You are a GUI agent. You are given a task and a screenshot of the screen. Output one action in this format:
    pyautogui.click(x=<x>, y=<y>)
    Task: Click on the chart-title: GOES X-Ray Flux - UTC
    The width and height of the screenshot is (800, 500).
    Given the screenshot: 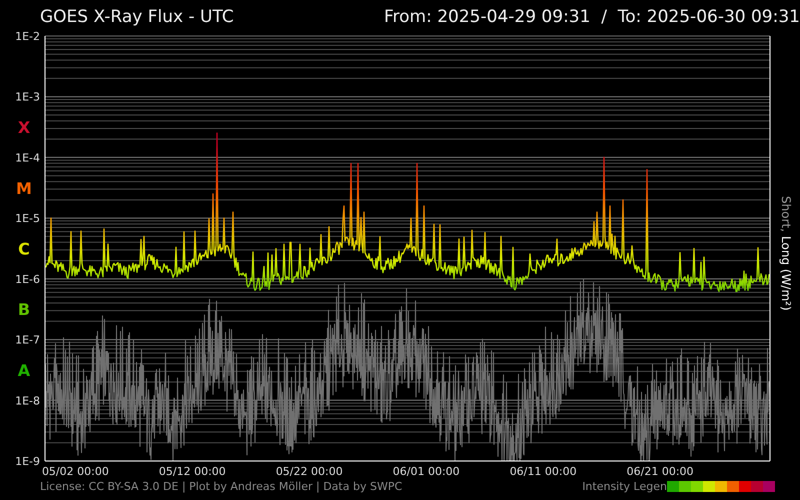 What is the action you would take?
    pyautogui.click(x=137, y=17)
    